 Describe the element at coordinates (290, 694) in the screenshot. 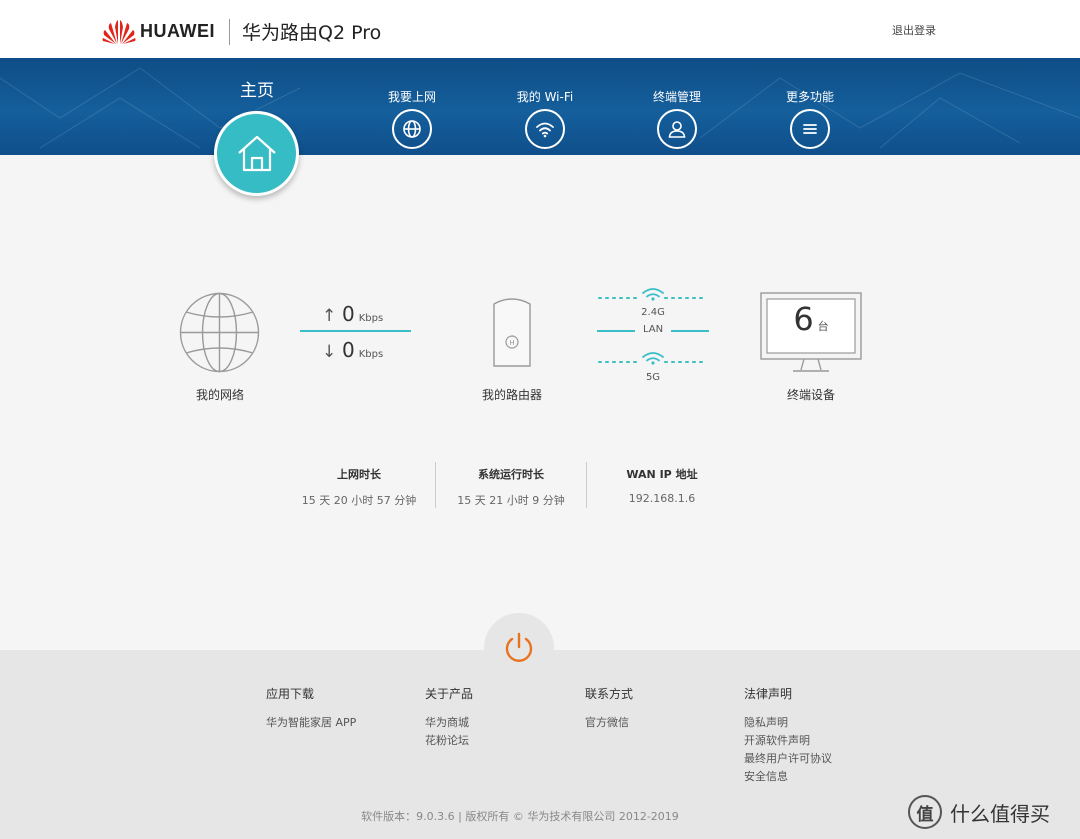

I see `footer-column-title: 应用下载` at that location.